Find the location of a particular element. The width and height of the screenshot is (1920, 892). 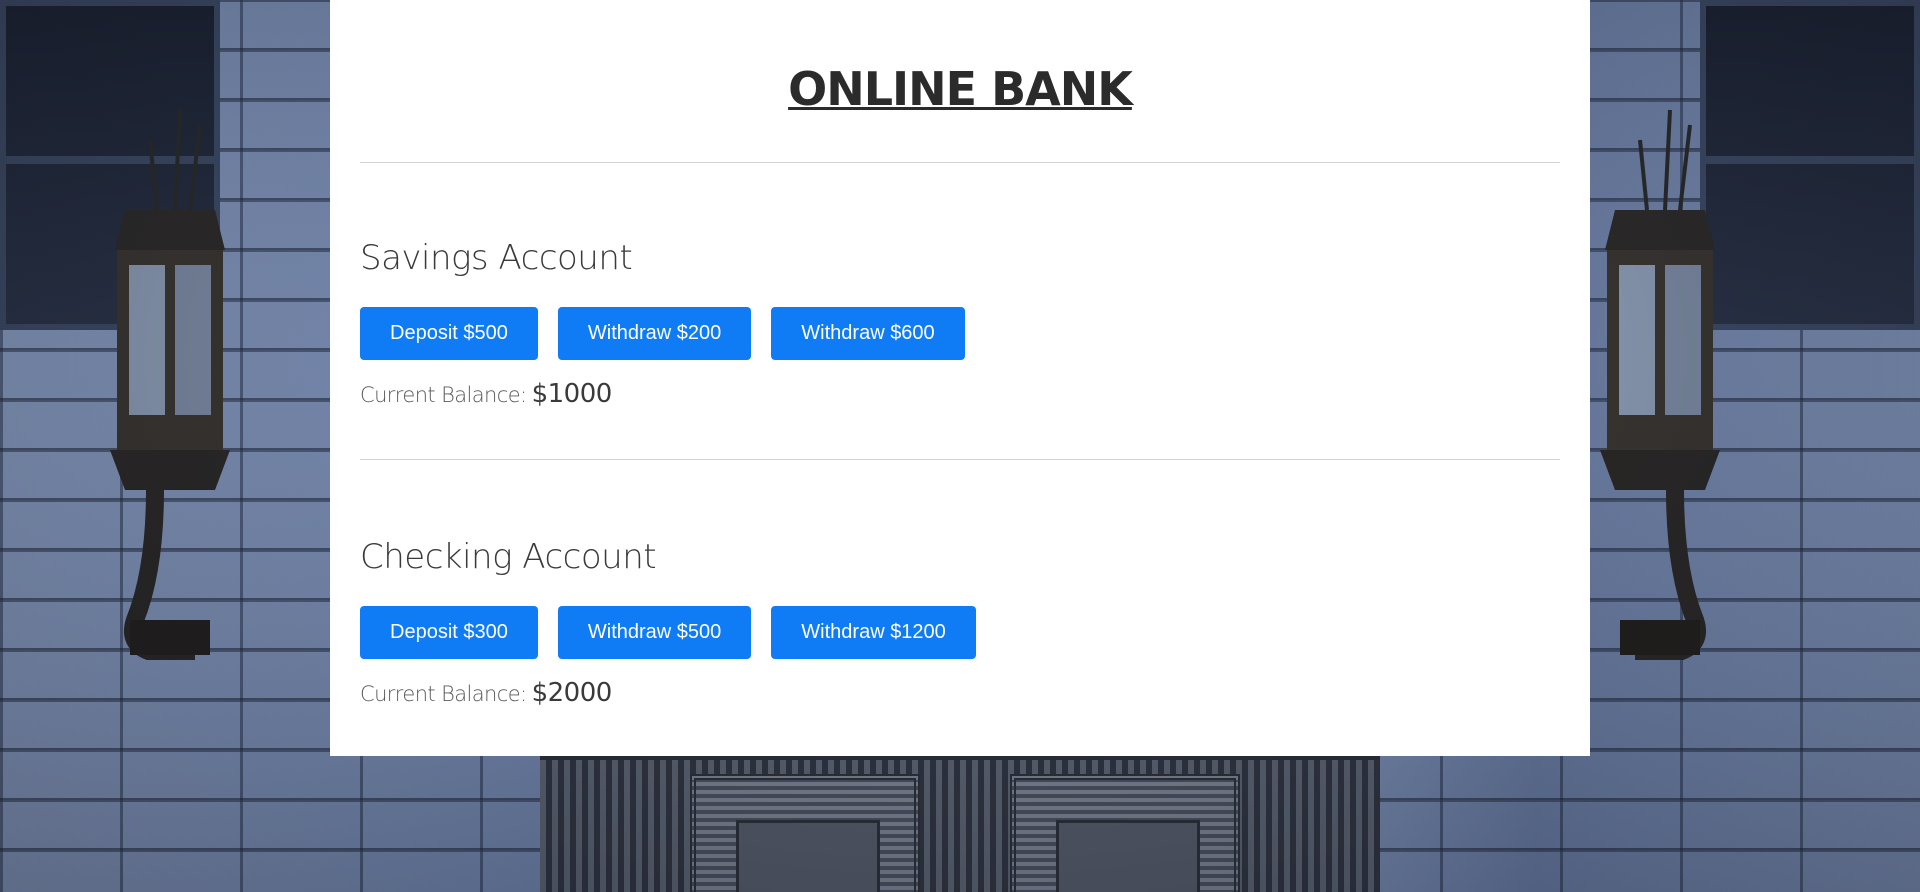

current-balance: Current Balance: $2000 is located at coordinates (960, 694).